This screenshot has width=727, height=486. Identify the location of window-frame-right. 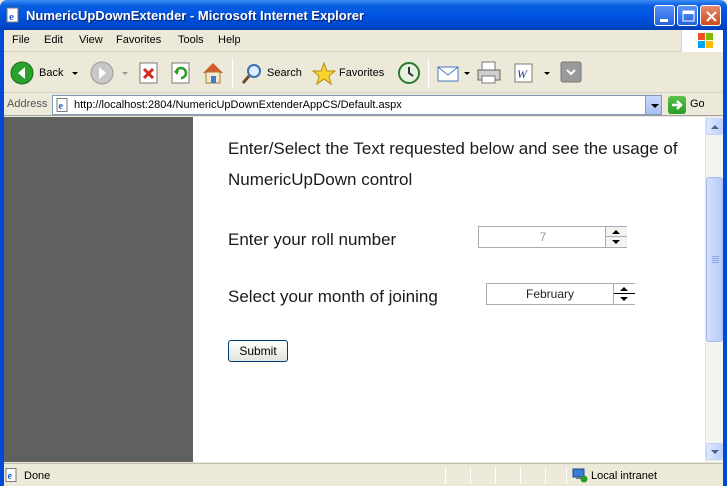
(725, 258).